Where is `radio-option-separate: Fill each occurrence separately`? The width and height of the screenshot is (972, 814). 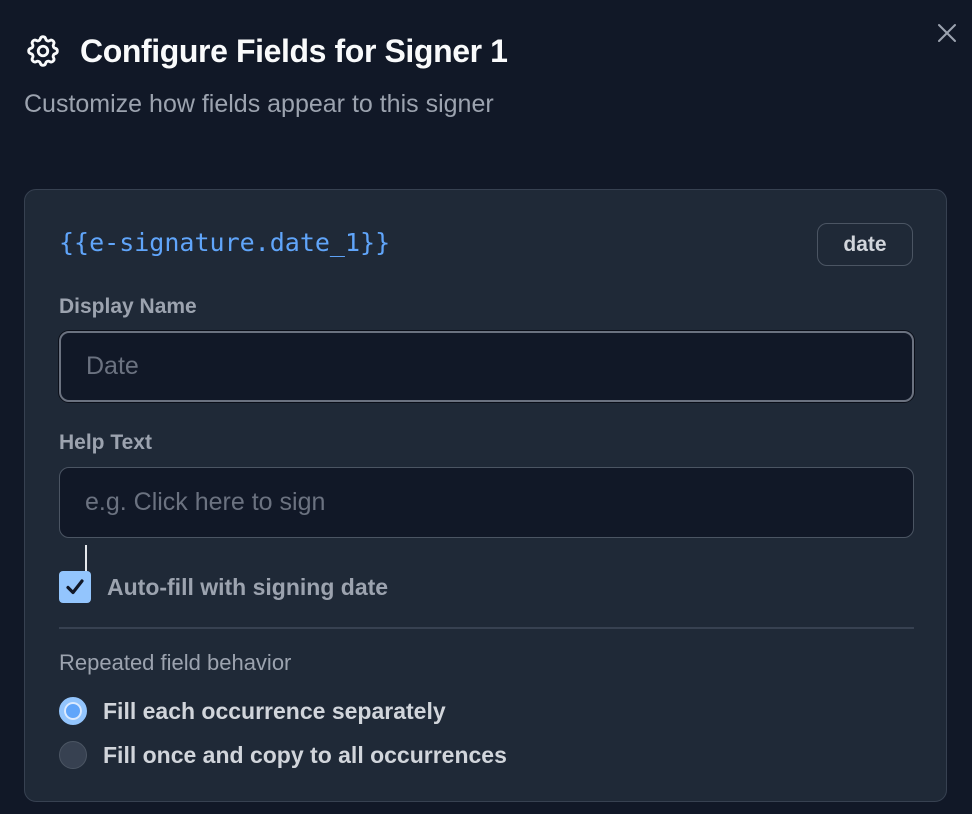 radio-option-separate: Fill each occurrence separately is located at coordinates (252, 711).